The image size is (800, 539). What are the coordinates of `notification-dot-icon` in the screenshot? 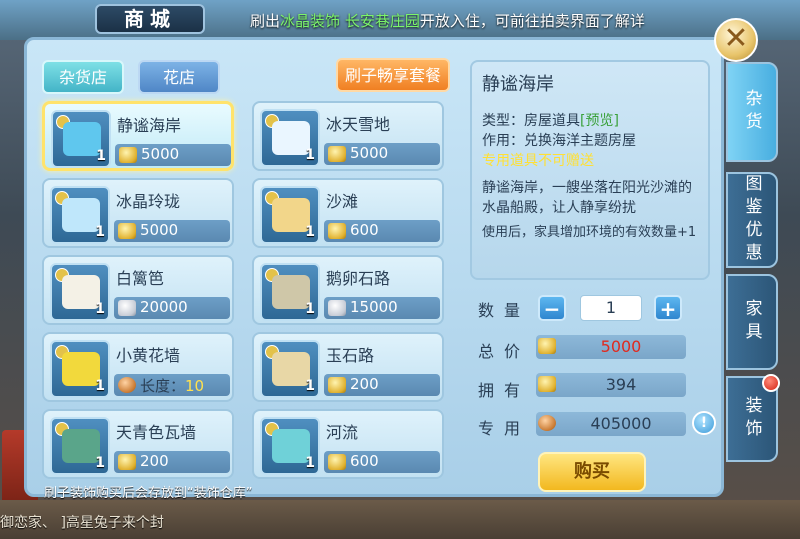 It's located at (771, 383).